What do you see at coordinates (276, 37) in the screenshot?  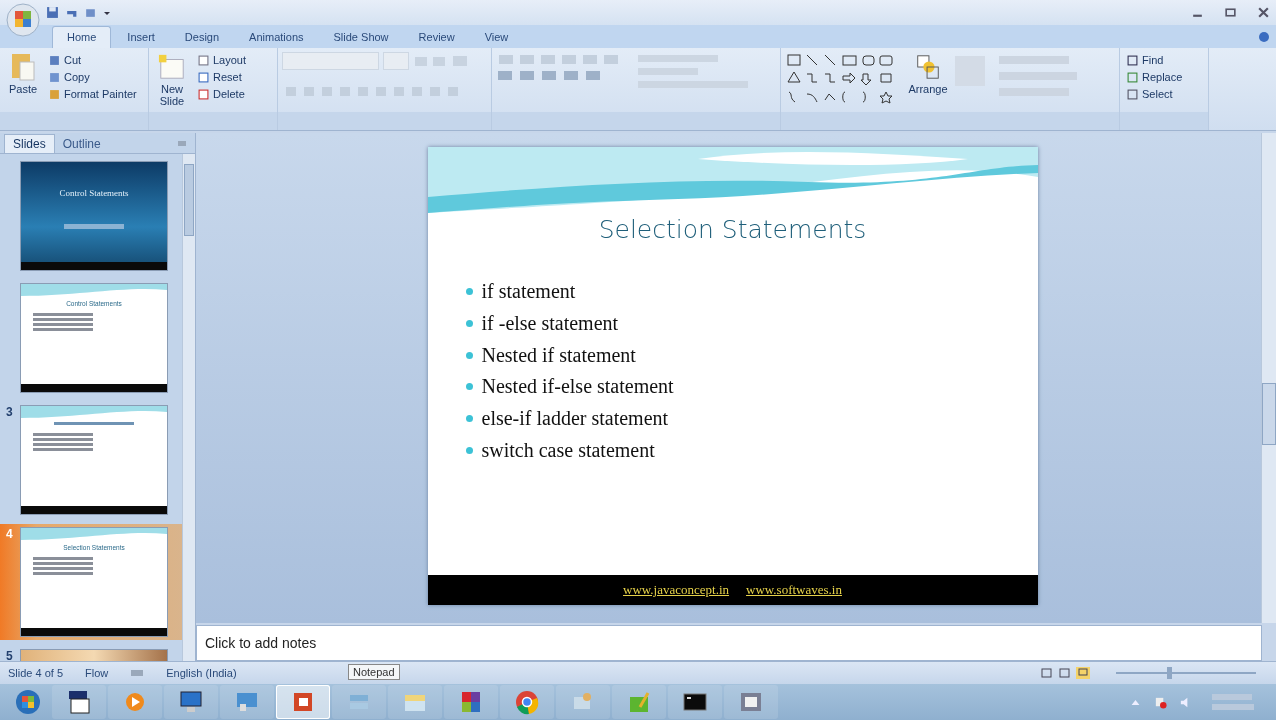 I see `ribbon-tab: Animations` at bounding box center [276, 37].